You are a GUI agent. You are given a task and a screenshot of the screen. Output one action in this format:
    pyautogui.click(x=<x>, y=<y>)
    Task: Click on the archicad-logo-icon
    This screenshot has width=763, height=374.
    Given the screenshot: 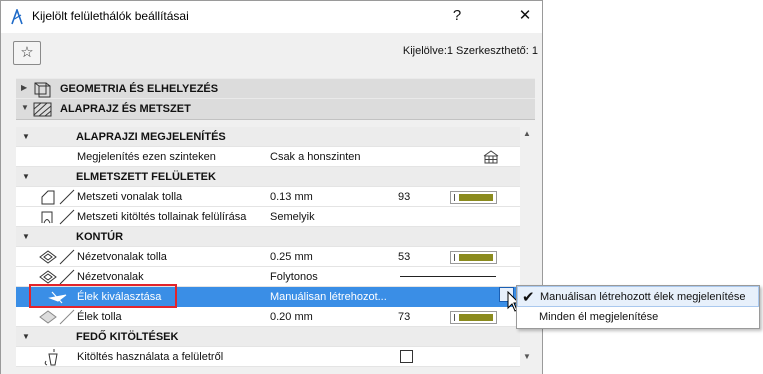 What is the action you would take?
    pyautogui.click(x=17, y=17)
    